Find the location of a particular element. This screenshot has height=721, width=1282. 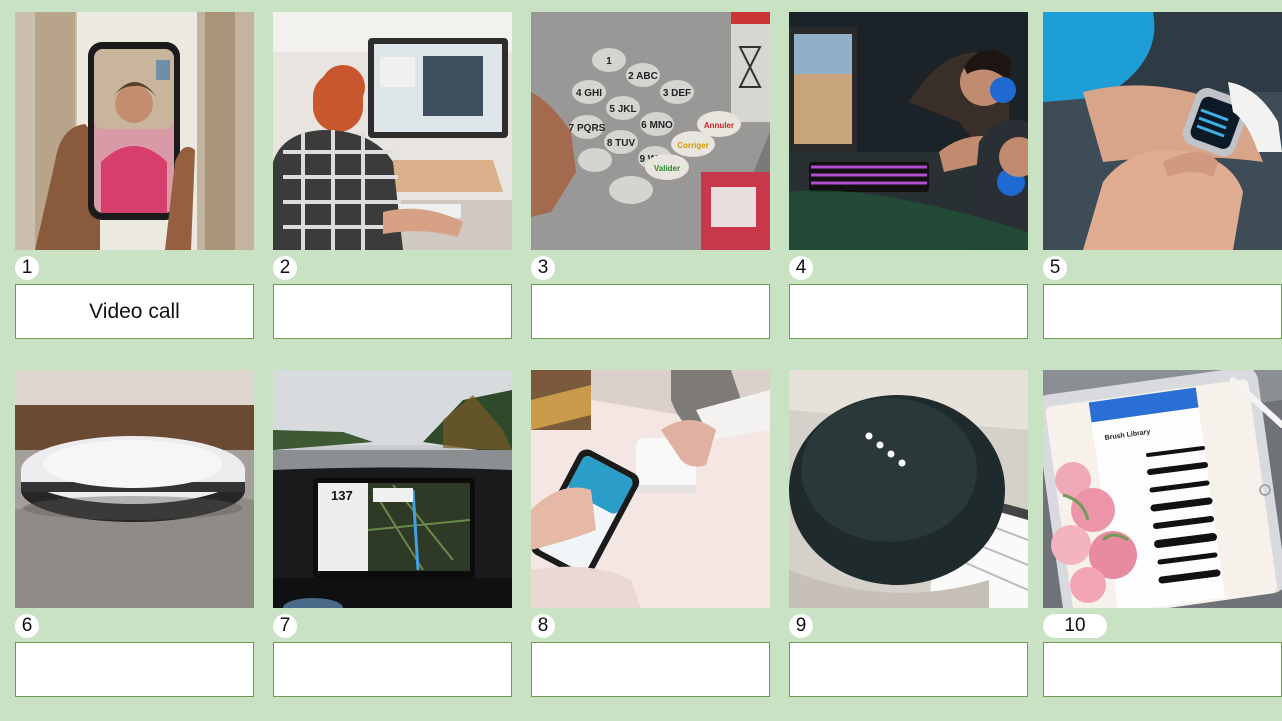

keypad-key-label: 5 JKL is located at coordinates (622, 109).